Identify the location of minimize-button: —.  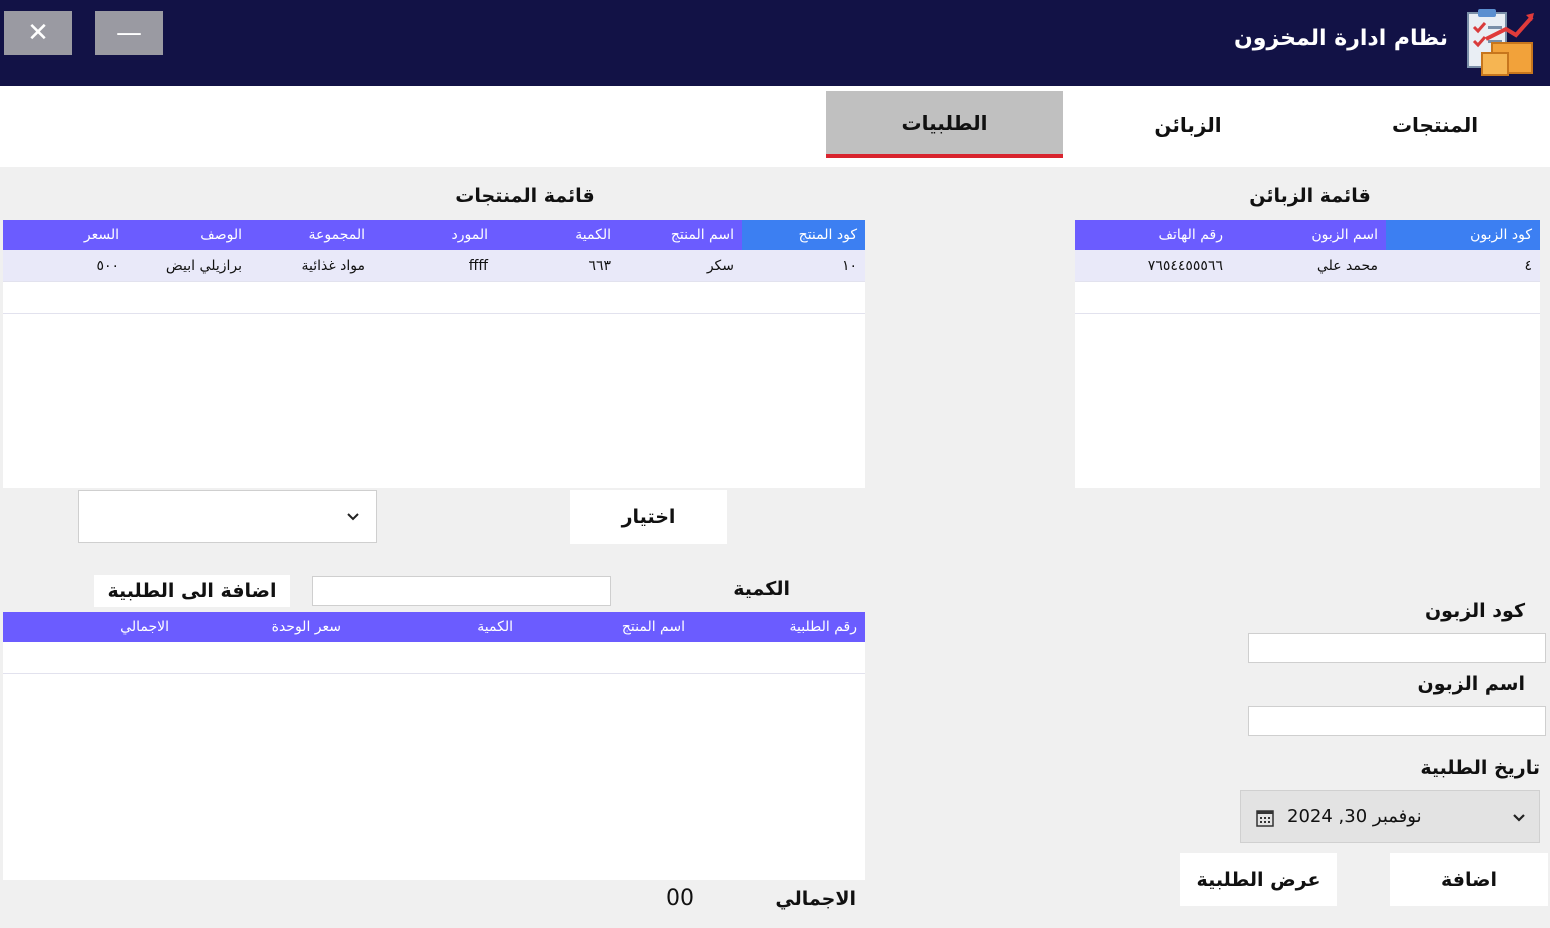
(129, 33).